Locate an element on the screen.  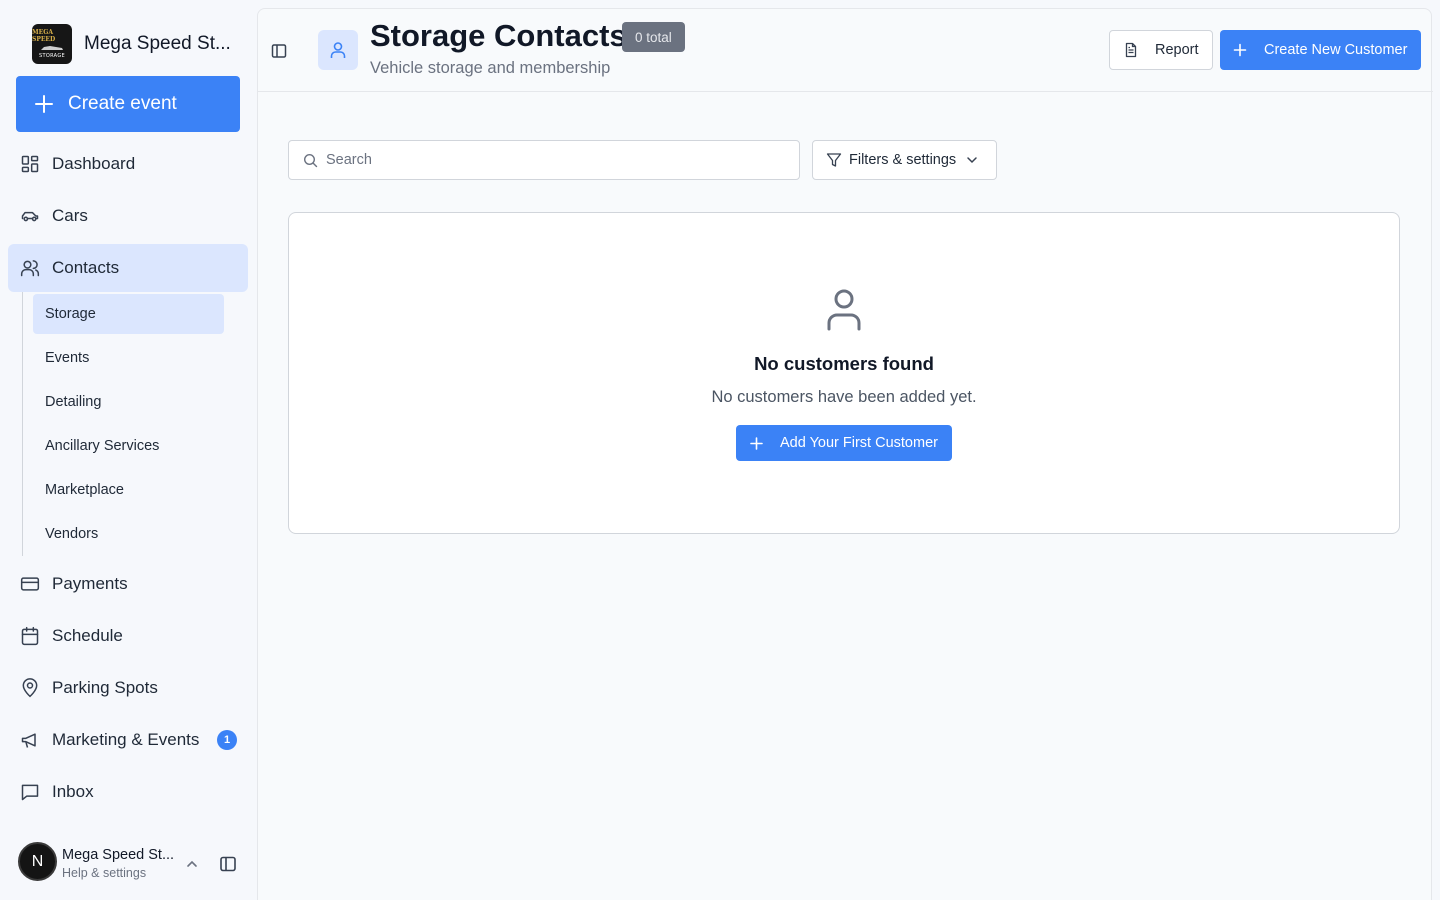
nav-item-parking-spots: Parking Spots is located at coordinates (128, 688).